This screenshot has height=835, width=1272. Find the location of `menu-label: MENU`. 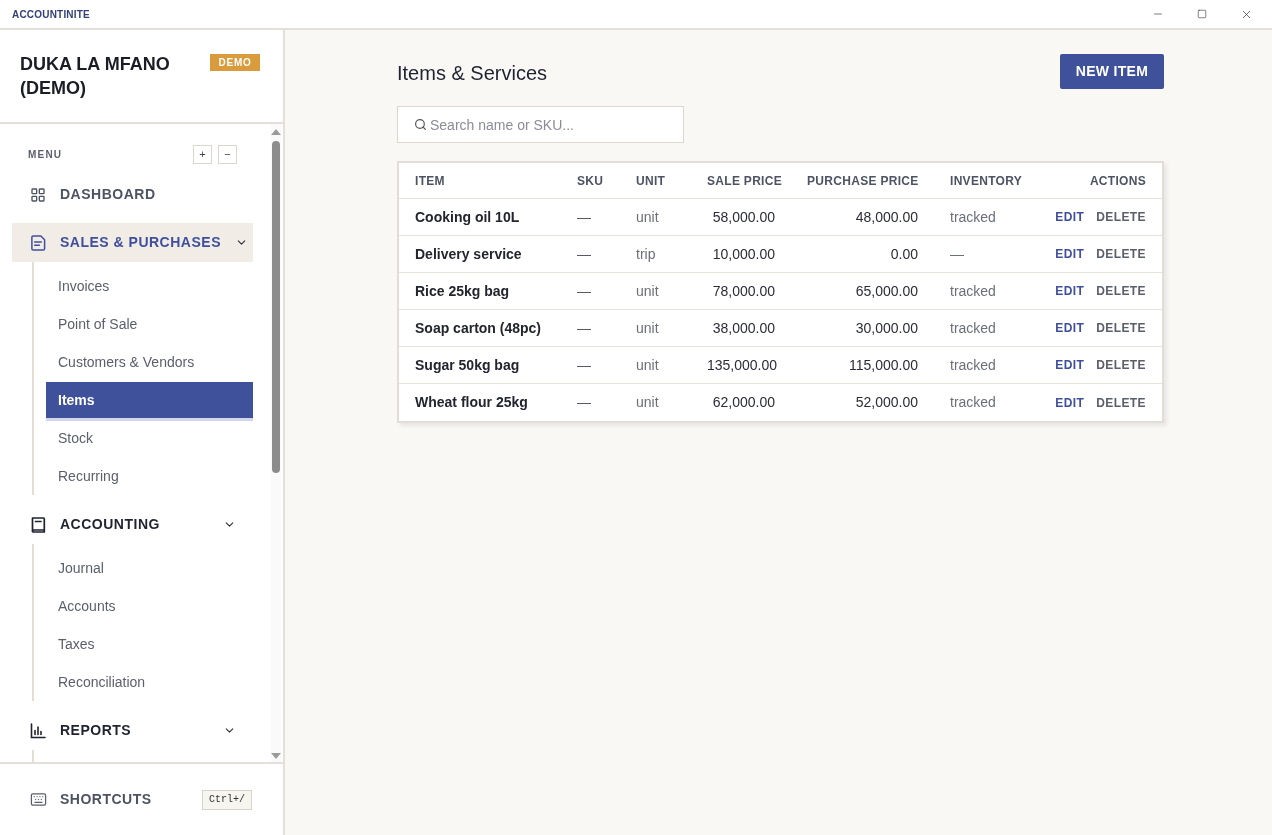

menu-label: MENU is located at coordinates (45, 155).